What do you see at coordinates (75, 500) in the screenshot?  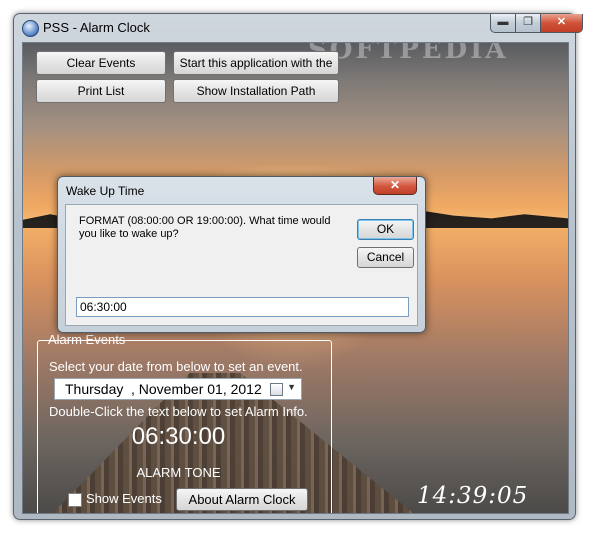 I see `show-events-checkbox` at bounding box center [75, 500].